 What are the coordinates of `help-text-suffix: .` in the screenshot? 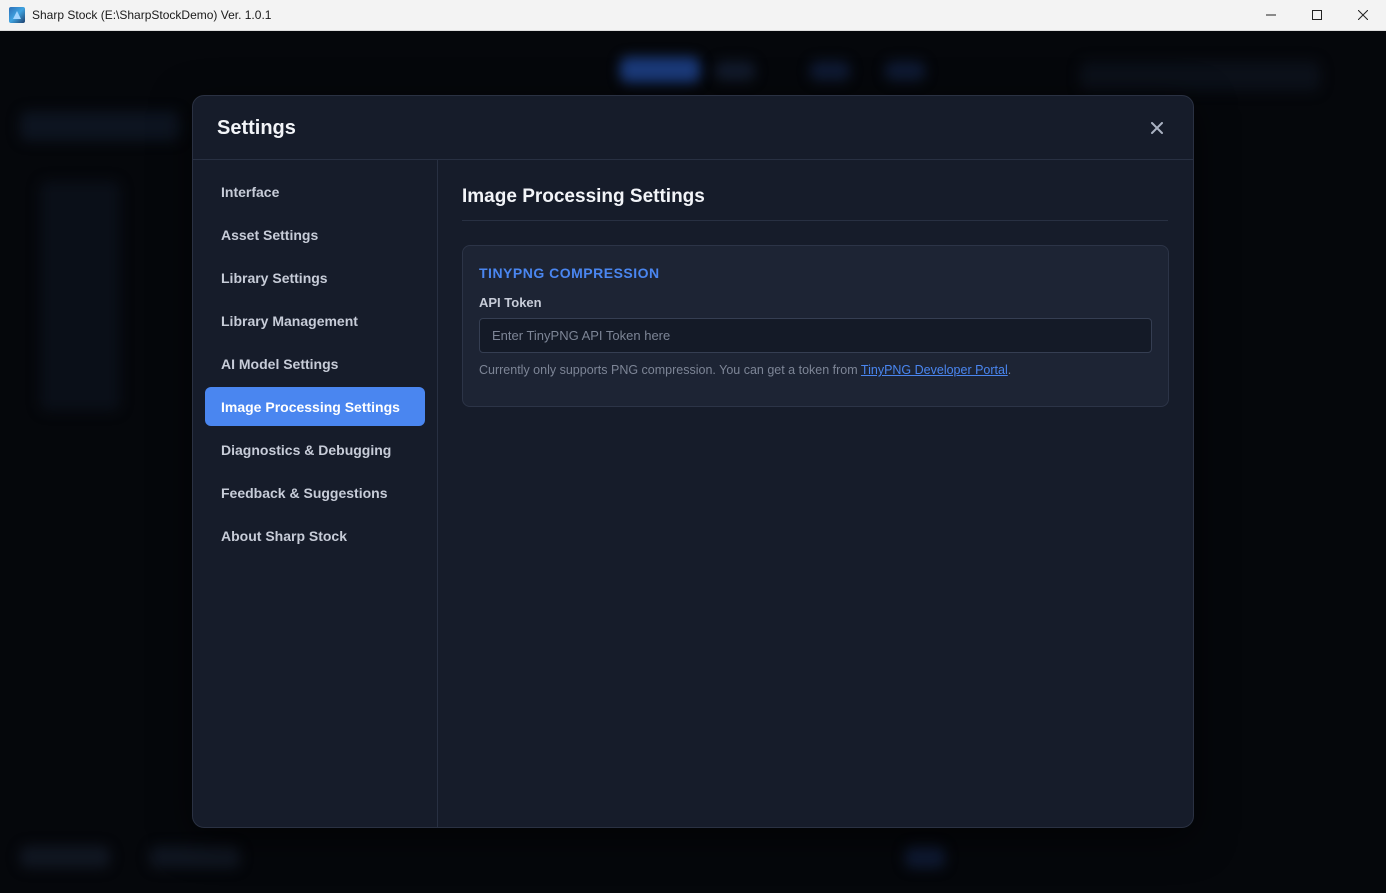 It's located at (1009, 370).